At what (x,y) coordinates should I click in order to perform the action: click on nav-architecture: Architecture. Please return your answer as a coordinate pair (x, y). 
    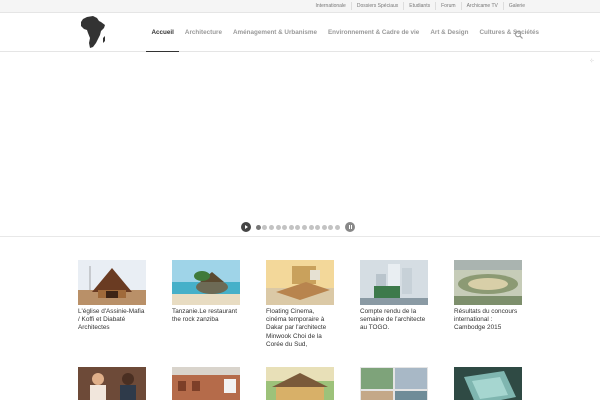
    Looking at the image, I should click on (203, 32).